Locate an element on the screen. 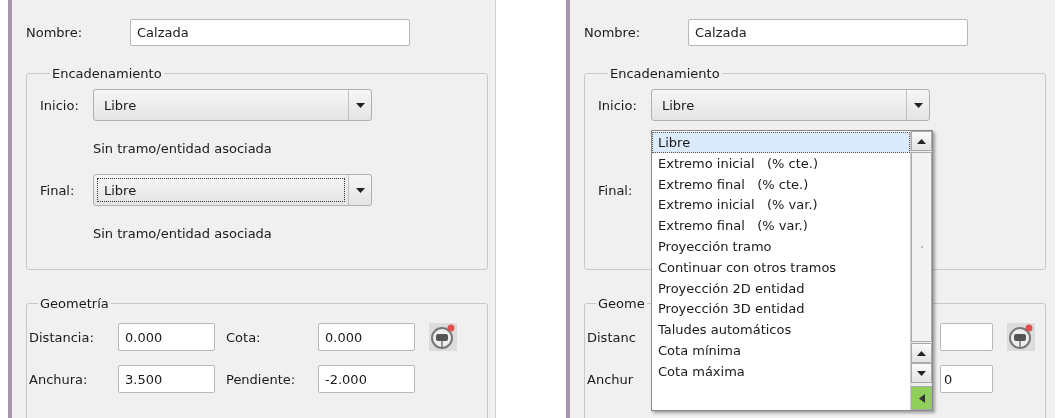 Image resolution: width=1063 pixels, height=418 pixels. scrollbar-thumb is located at coordinates (921, 247).